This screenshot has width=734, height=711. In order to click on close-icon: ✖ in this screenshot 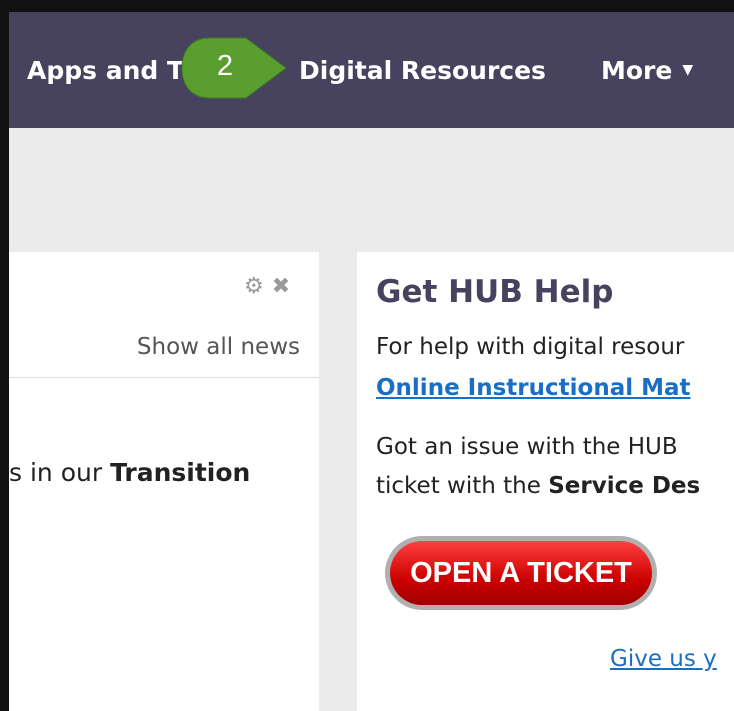, I will do `click(281, 286)`.